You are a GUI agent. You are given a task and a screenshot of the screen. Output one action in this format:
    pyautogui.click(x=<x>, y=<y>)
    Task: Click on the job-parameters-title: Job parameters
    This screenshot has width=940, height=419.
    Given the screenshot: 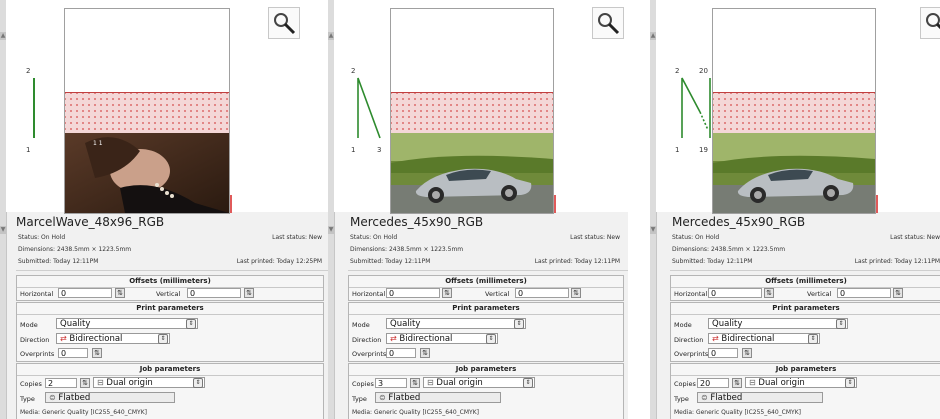 What is the action you would take?
    pyautogui.click(x=486, y=370)
    